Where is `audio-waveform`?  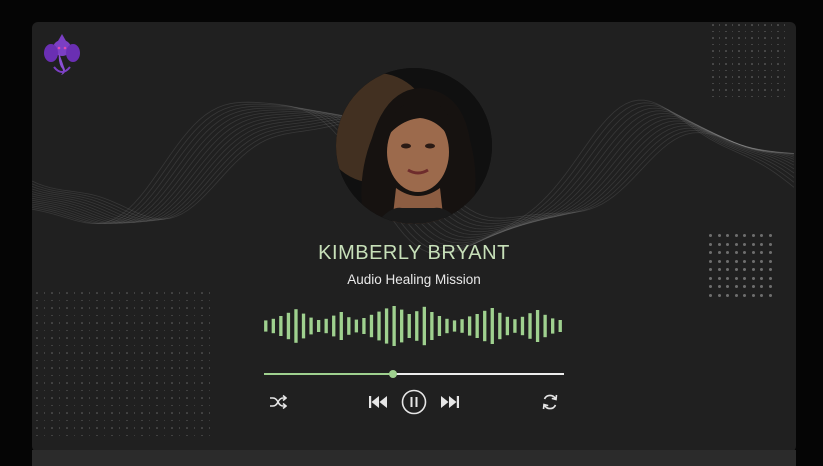
audio-waveform is located at coordinates (413, 326).